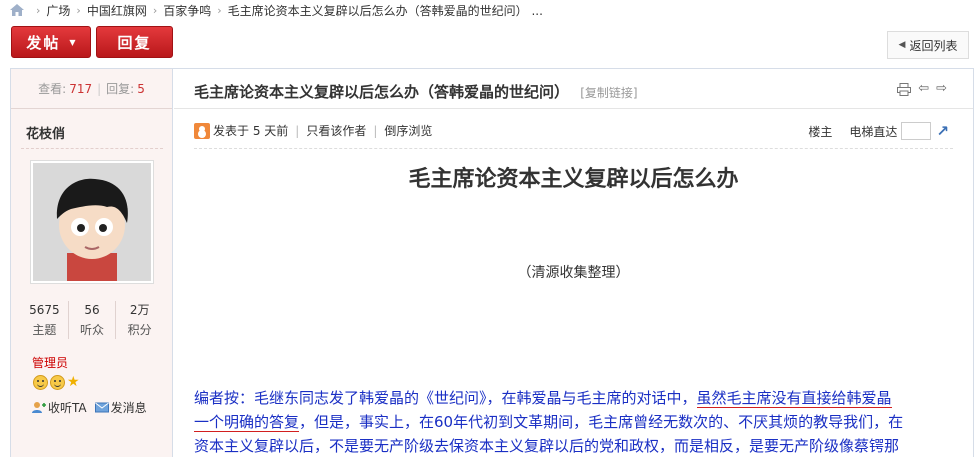 This screenshot has width=976, height=457. What do you see at coordinates (902, 45) in the screenshot?
I see `arrow-left-icon: ◀` at bounding box center [902, 45].